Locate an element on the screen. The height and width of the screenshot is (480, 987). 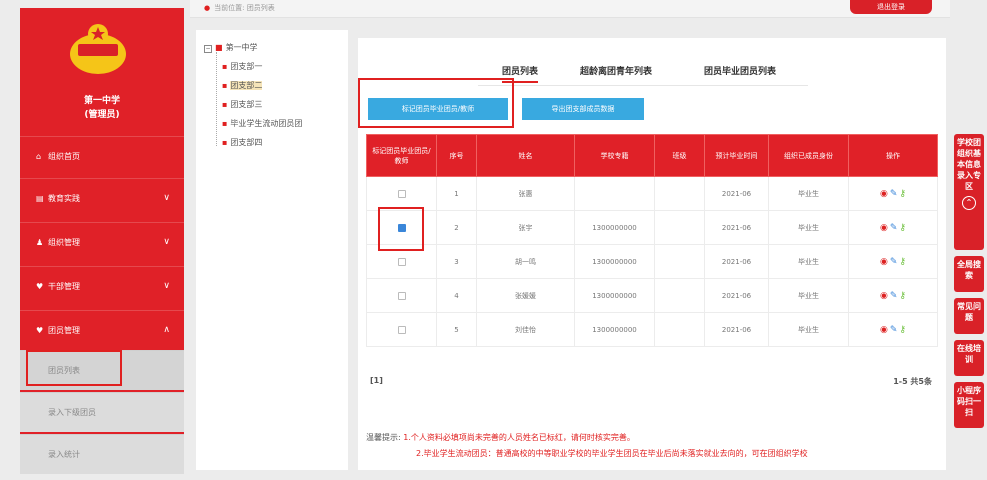
nav-label: 组织首页 is located at coordinates (64, 156).